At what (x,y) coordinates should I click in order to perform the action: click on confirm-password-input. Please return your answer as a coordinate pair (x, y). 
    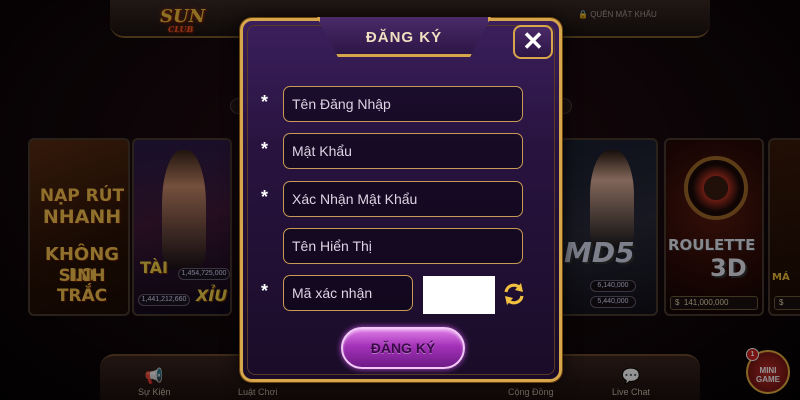
    Looking at the image, I should click on (403, 199).